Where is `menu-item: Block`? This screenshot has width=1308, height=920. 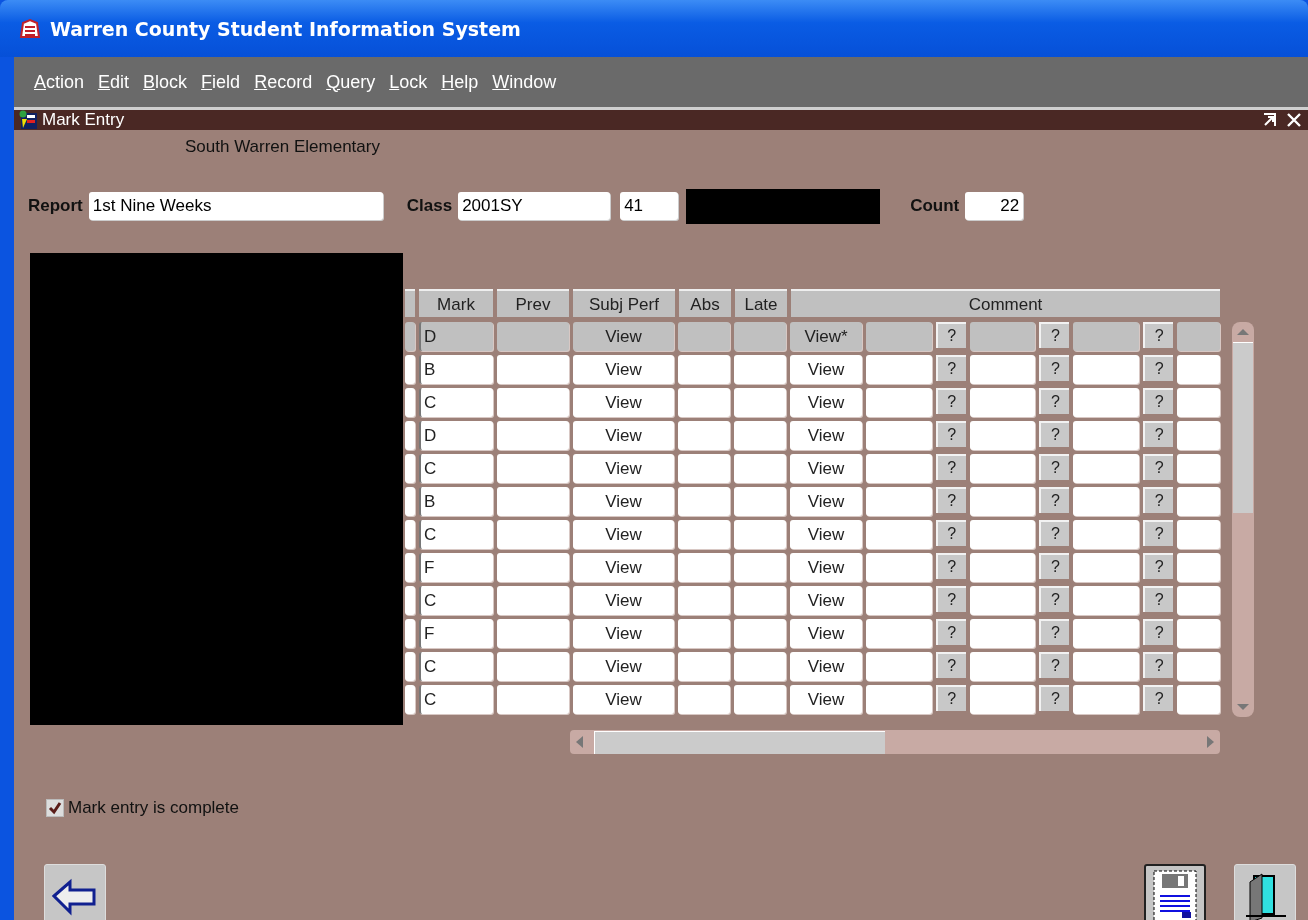
menu-item: Block is located at coordinates (165, 82).